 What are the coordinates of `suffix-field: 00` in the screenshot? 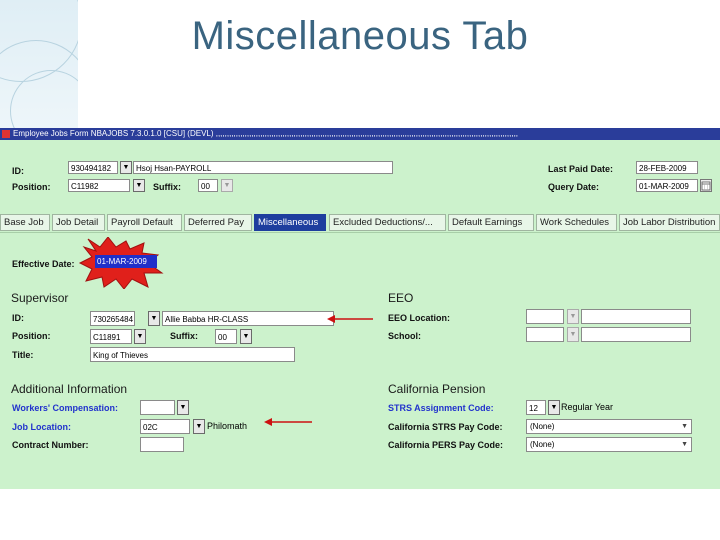 It's located at (208, 185).